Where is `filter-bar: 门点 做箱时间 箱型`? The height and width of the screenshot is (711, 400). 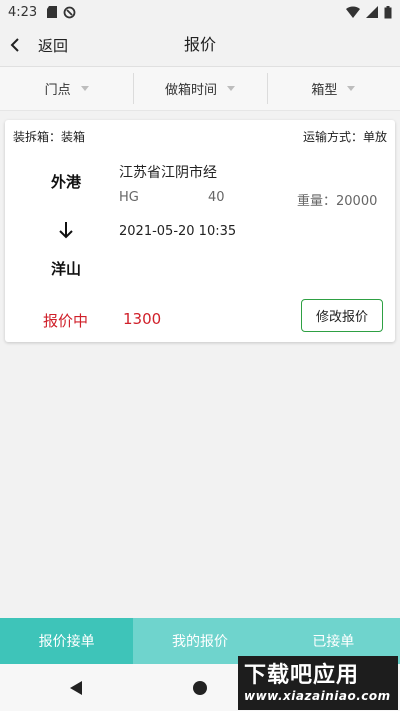
filter-bar: 门点 做箱时间 箱型 is located at coordinates (200, 89).